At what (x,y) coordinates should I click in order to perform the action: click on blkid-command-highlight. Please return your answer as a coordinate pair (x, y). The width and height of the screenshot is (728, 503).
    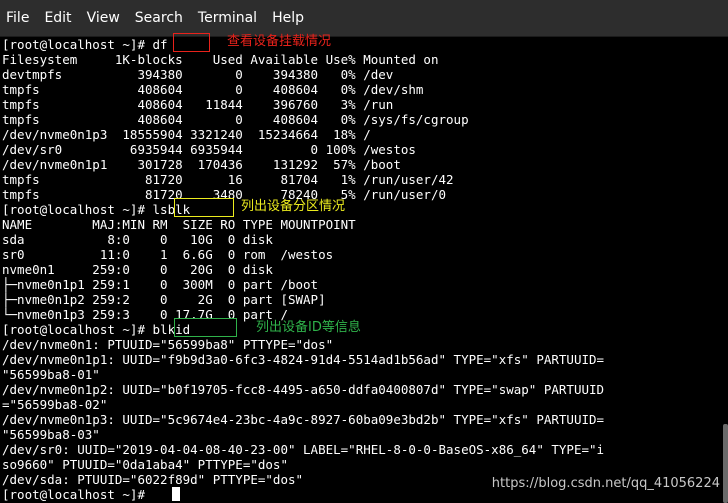
    Looking at the image, I should click on (205, 327).